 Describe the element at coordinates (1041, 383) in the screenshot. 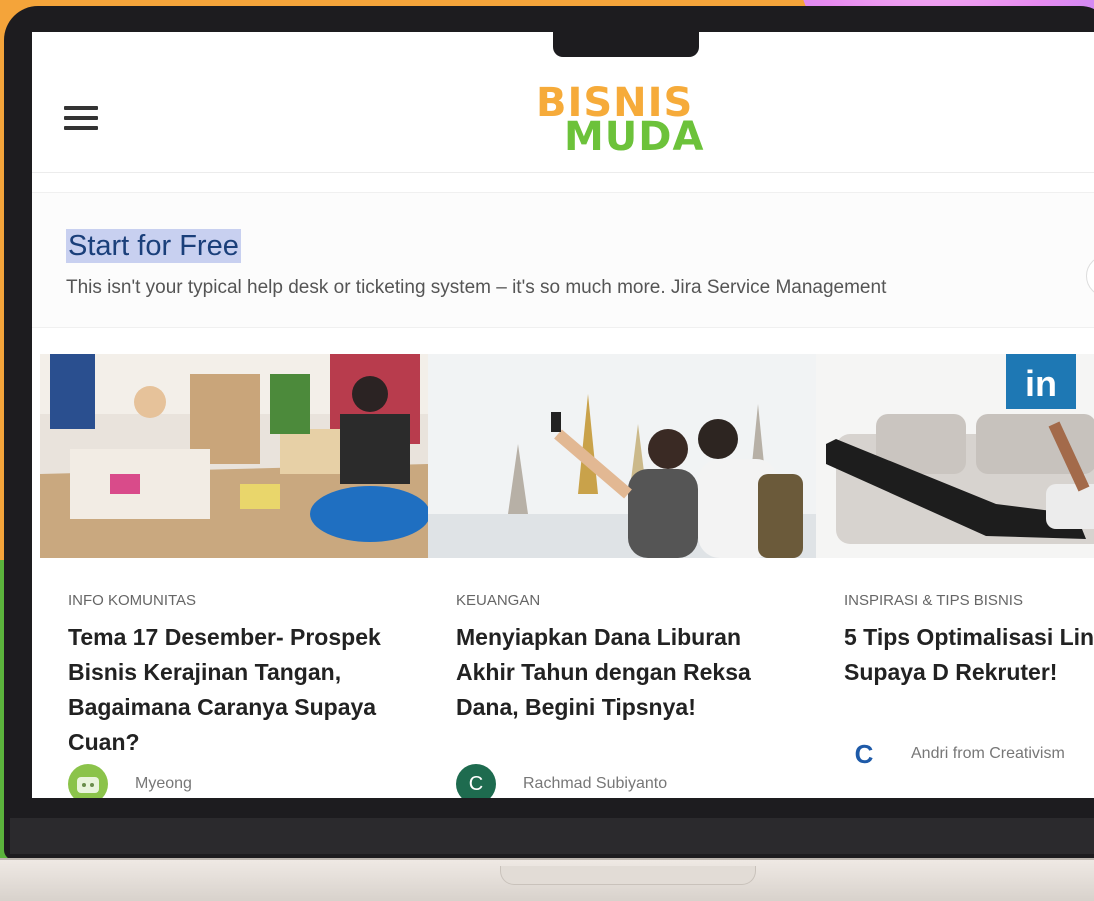

I see `linkedin-badge-text: in` at that location.